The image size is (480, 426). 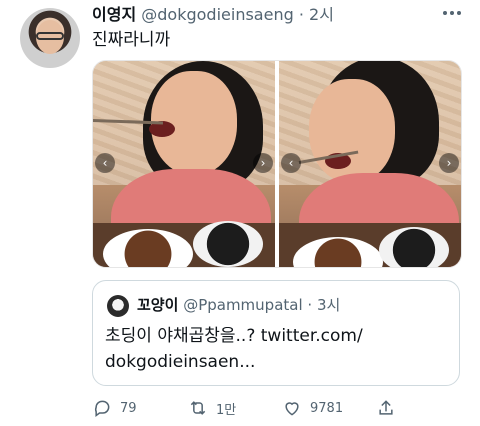 I want to click on tweet-header: 이영지 @dokgodieinsaeng · 2시, so click(x=266, y=15).